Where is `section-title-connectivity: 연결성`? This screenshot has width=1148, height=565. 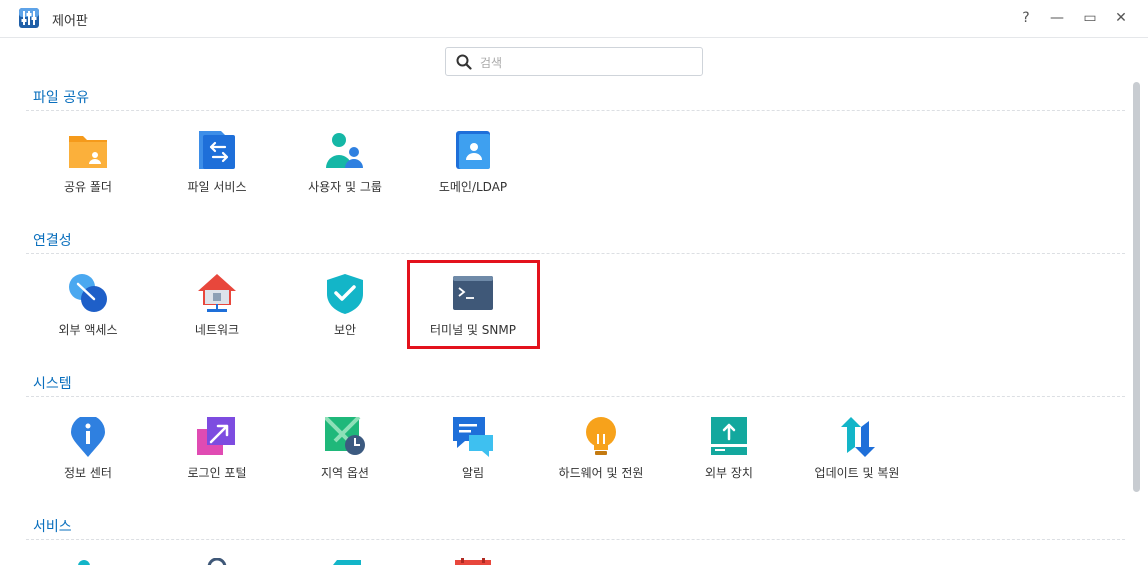 section-title-connectivity: 연결성 is located at coordinates (52, 241).